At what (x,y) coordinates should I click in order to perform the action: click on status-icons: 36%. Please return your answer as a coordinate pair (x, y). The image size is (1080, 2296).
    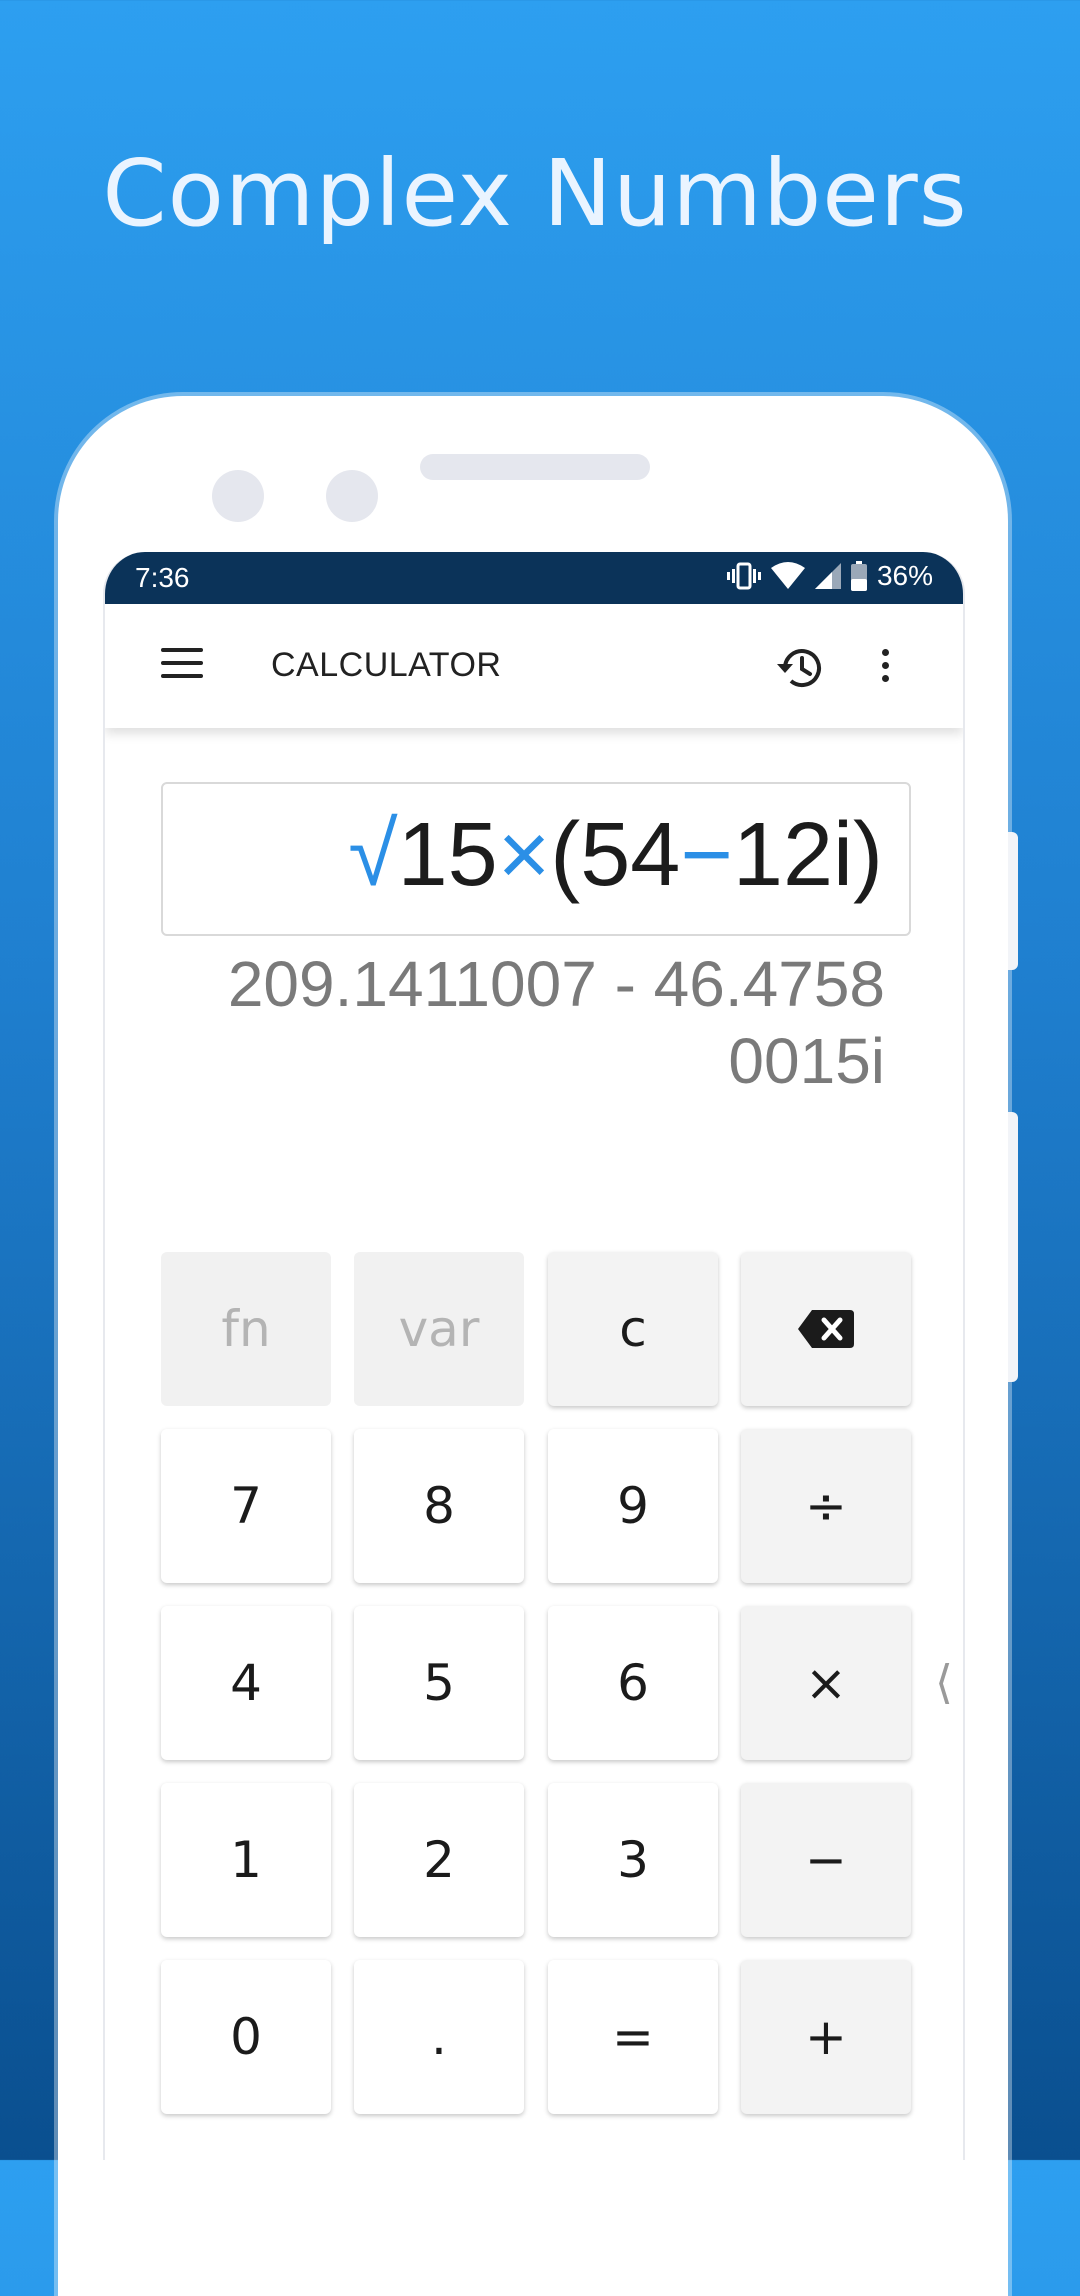
    Looking at the image, I should click on (829, 576).